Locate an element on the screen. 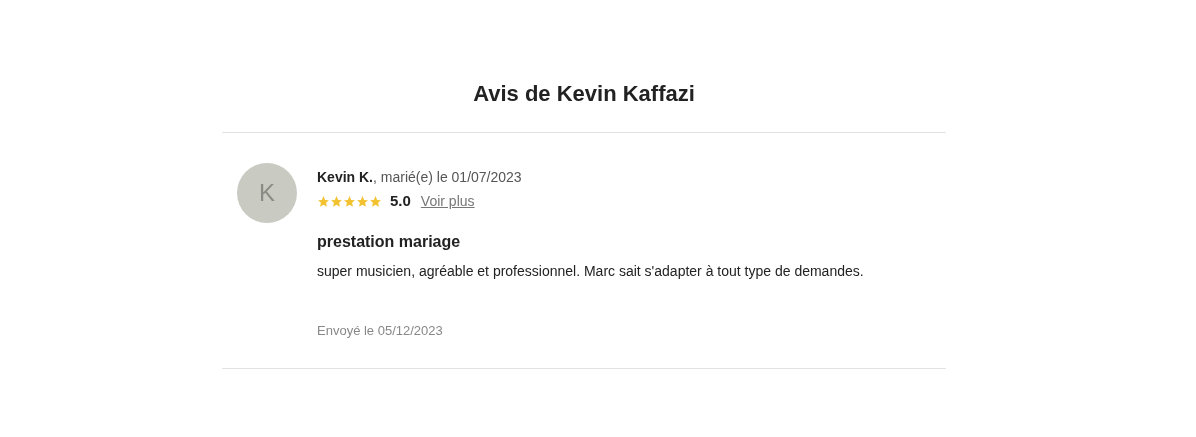  rating-score: 5.0 is located at coordinates (400, 201).